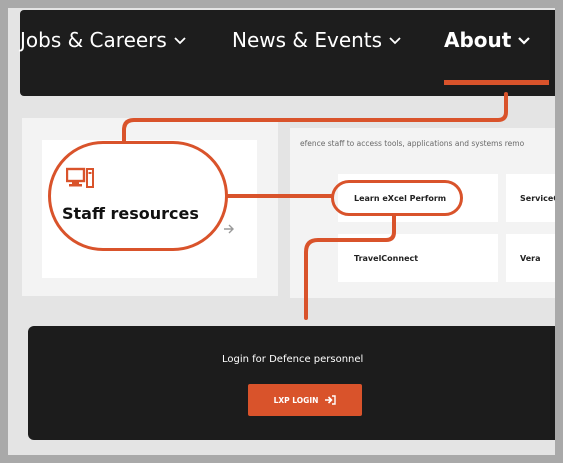 The image size is (563, 463). I want to click on tile-vera: Vera, so click(534, 258).